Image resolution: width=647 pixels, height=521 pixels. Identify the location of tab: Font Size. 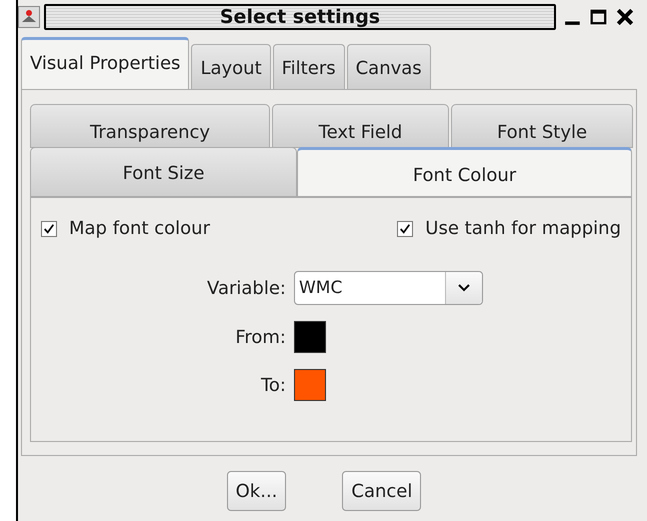
(163, 172).